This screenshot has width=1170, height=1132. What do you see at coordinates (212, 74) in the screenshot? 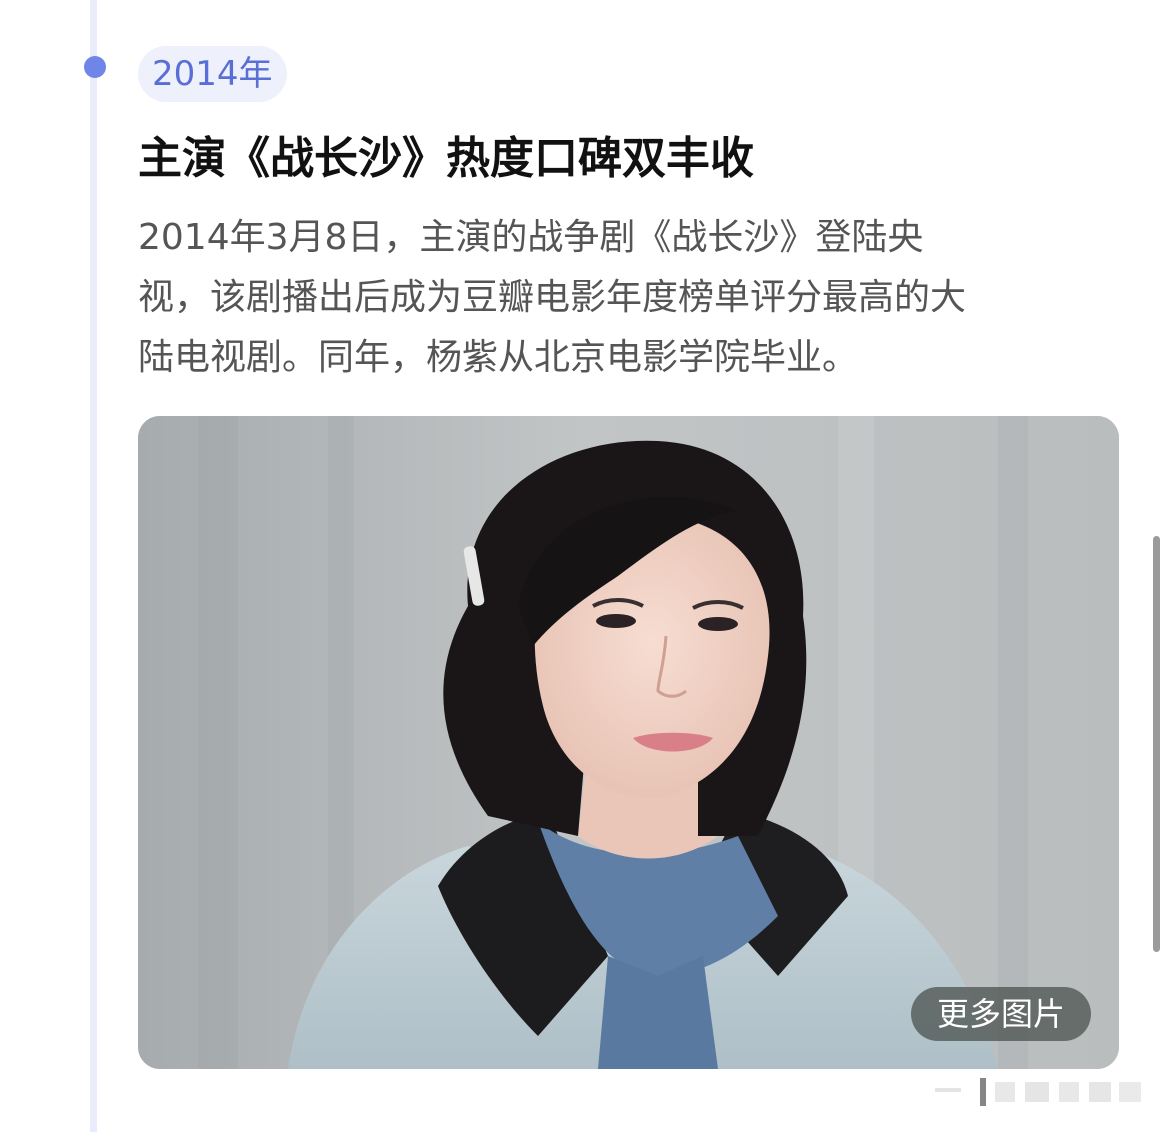
I see `year-badge: 2014年` at bounding box center [212, 74].